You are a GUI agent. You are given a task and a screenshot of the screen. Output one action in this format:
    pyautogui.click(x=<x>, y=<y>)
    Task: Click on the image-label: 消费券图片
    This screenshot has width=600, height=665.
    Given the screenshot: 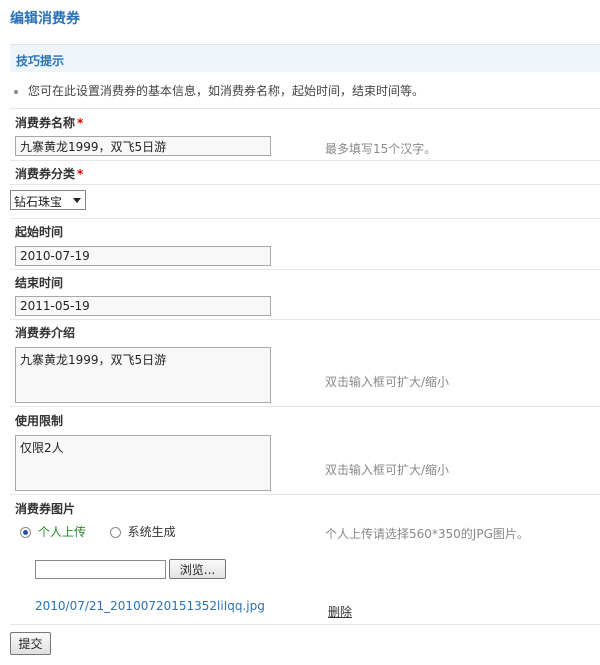 What is the action you would take?
    pyautogui.click(x=45, y=509)
    